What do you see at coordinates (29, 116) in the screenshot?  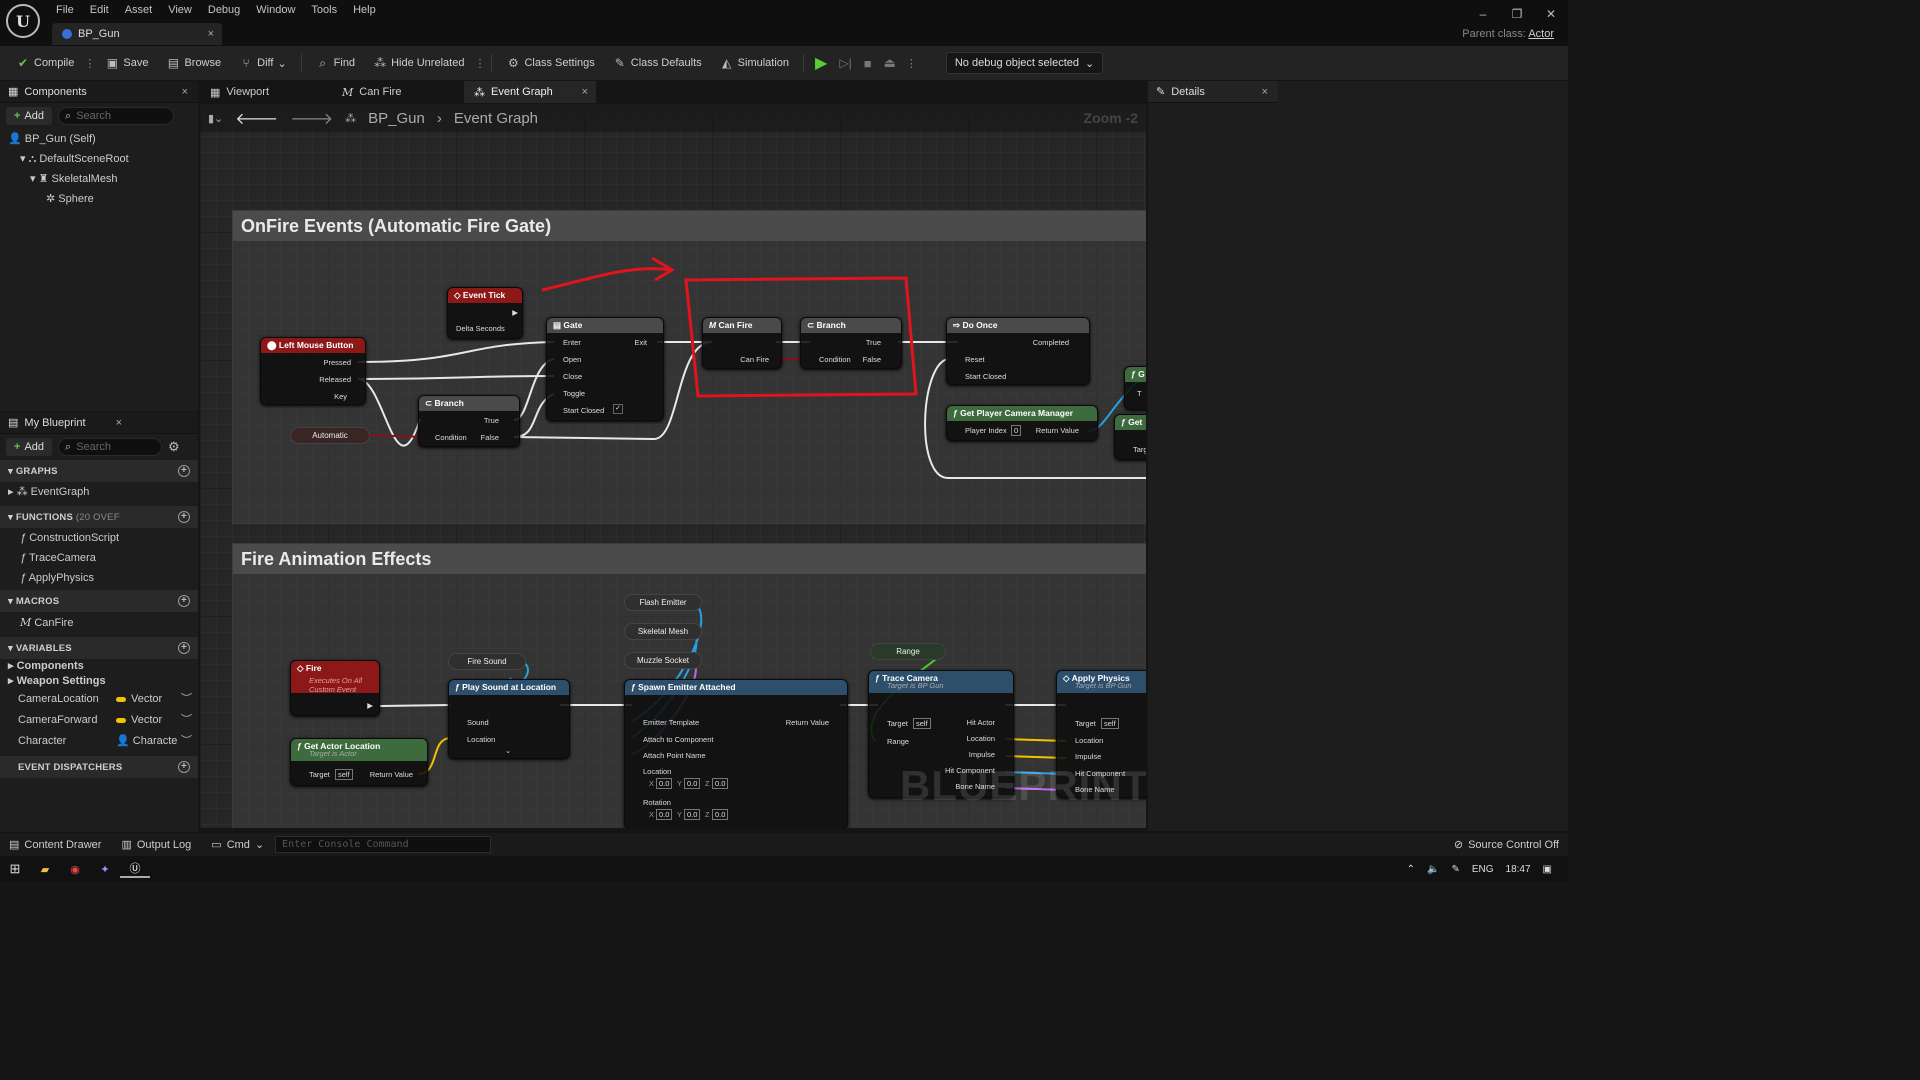 I see `add-component-button: + Add` at bounding box center [29, 116].